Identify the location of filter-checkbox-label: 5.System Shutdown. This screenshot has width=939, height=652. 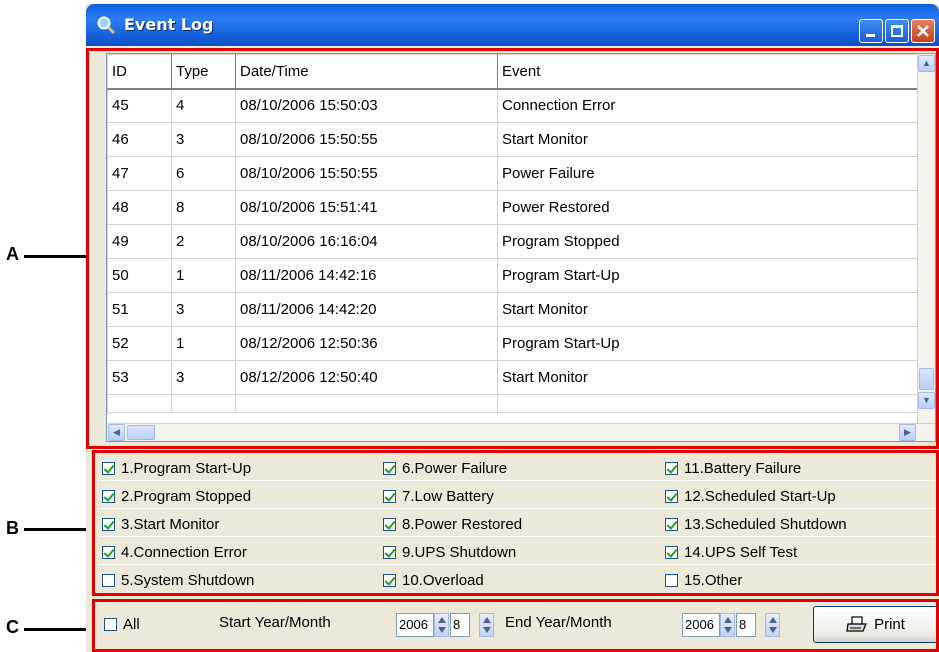
(188, 580).